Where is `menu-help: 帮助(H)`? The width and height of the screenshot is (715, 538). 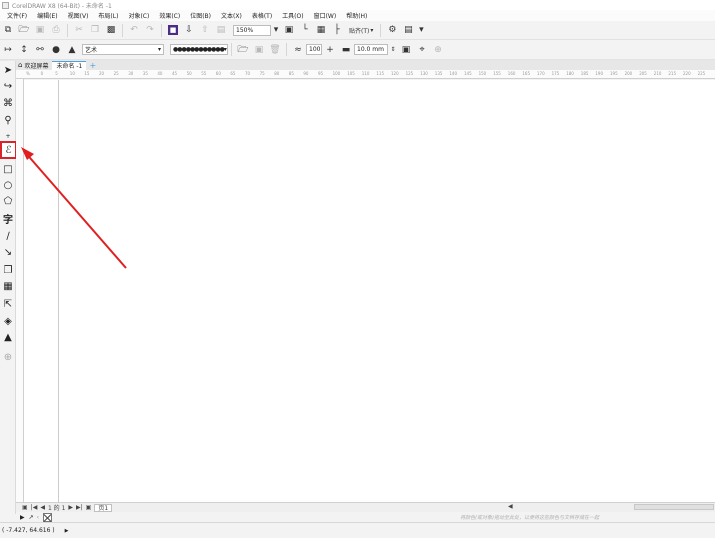
menu-help: 帮助(H) is located at coordinates (356, 15).